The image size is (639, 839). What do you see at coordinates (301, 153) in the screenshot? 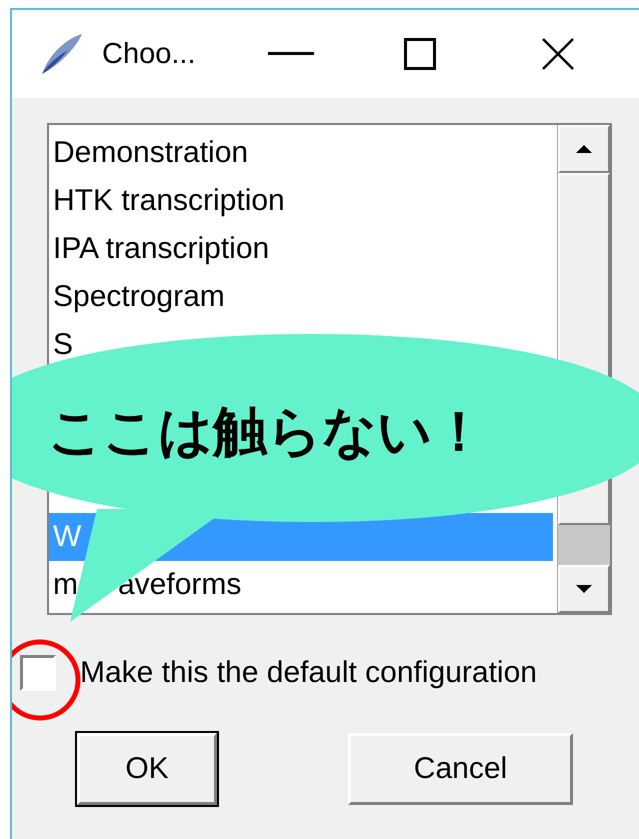
I see `list-item: Demonstration` at bounding box center [301, 153].